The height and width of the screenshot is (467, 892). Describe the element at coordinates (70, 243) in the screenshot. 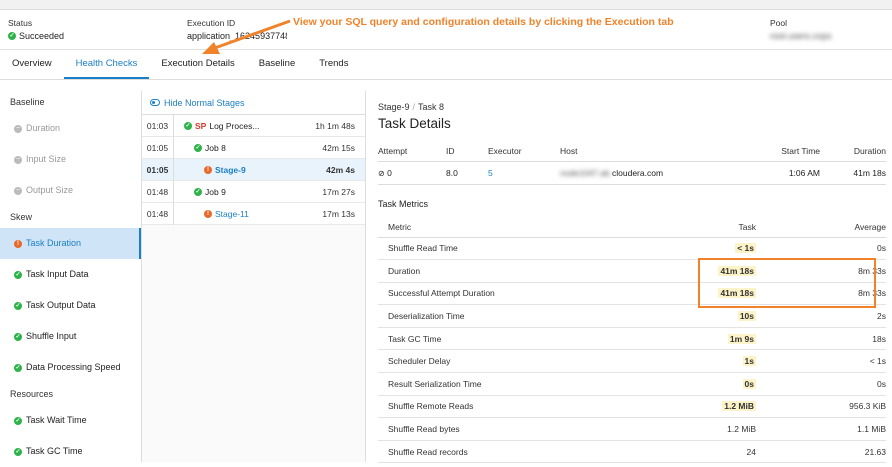

I see `sidebar-item-task-duration: ! Task Duration` at that location.